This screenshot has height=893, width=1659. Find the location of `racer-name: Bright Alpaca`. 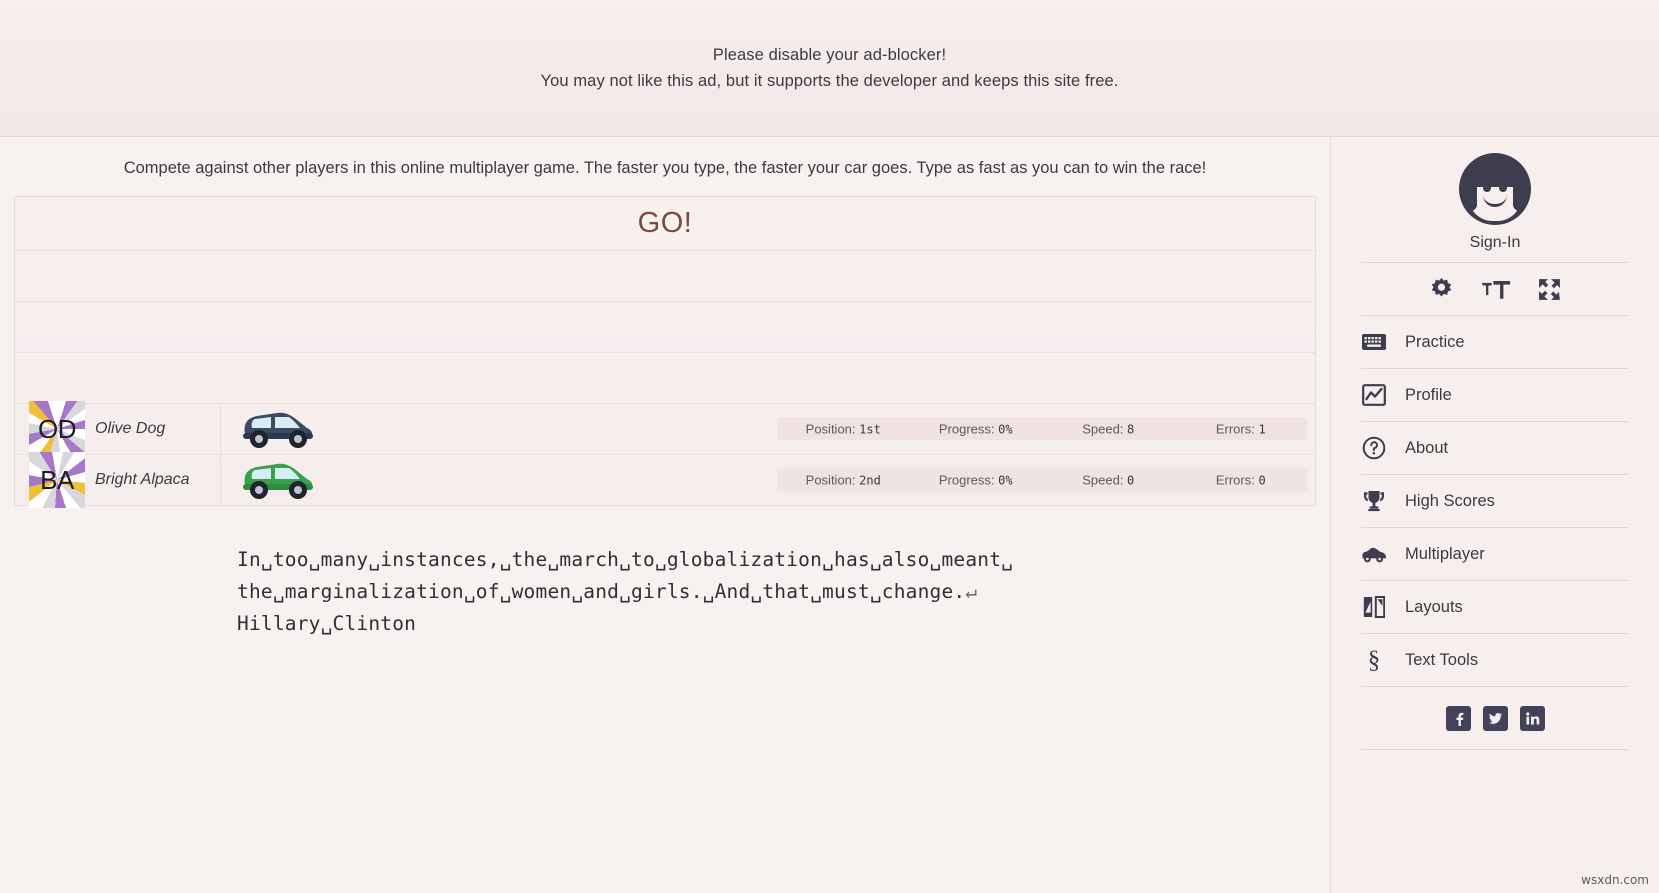

racer-name: Bright Alpaca is located at coordinates (142, 479).